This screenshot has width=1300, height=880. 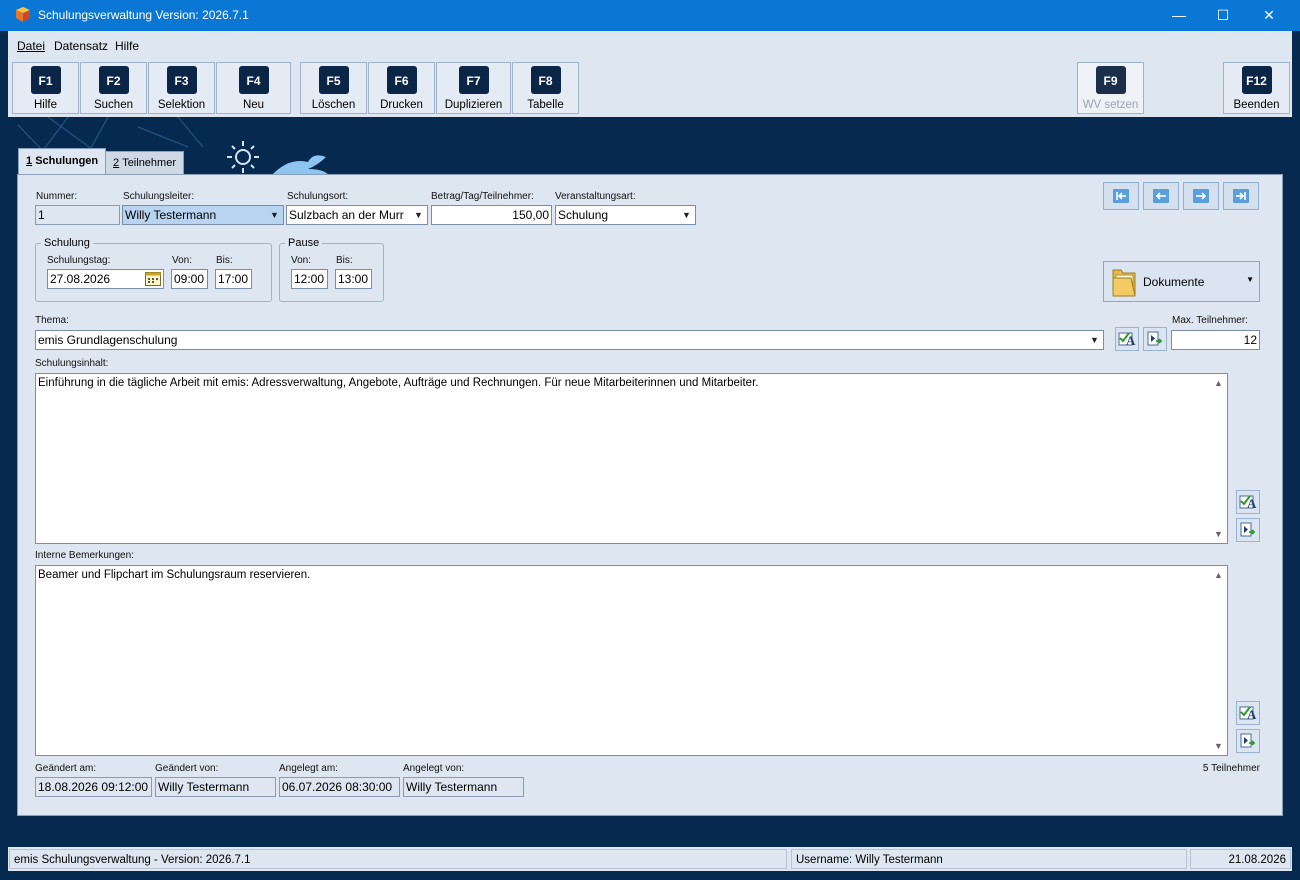 I want to click on f1-hilfe-button: F1 Hilfe, so click(x=45, y=88).